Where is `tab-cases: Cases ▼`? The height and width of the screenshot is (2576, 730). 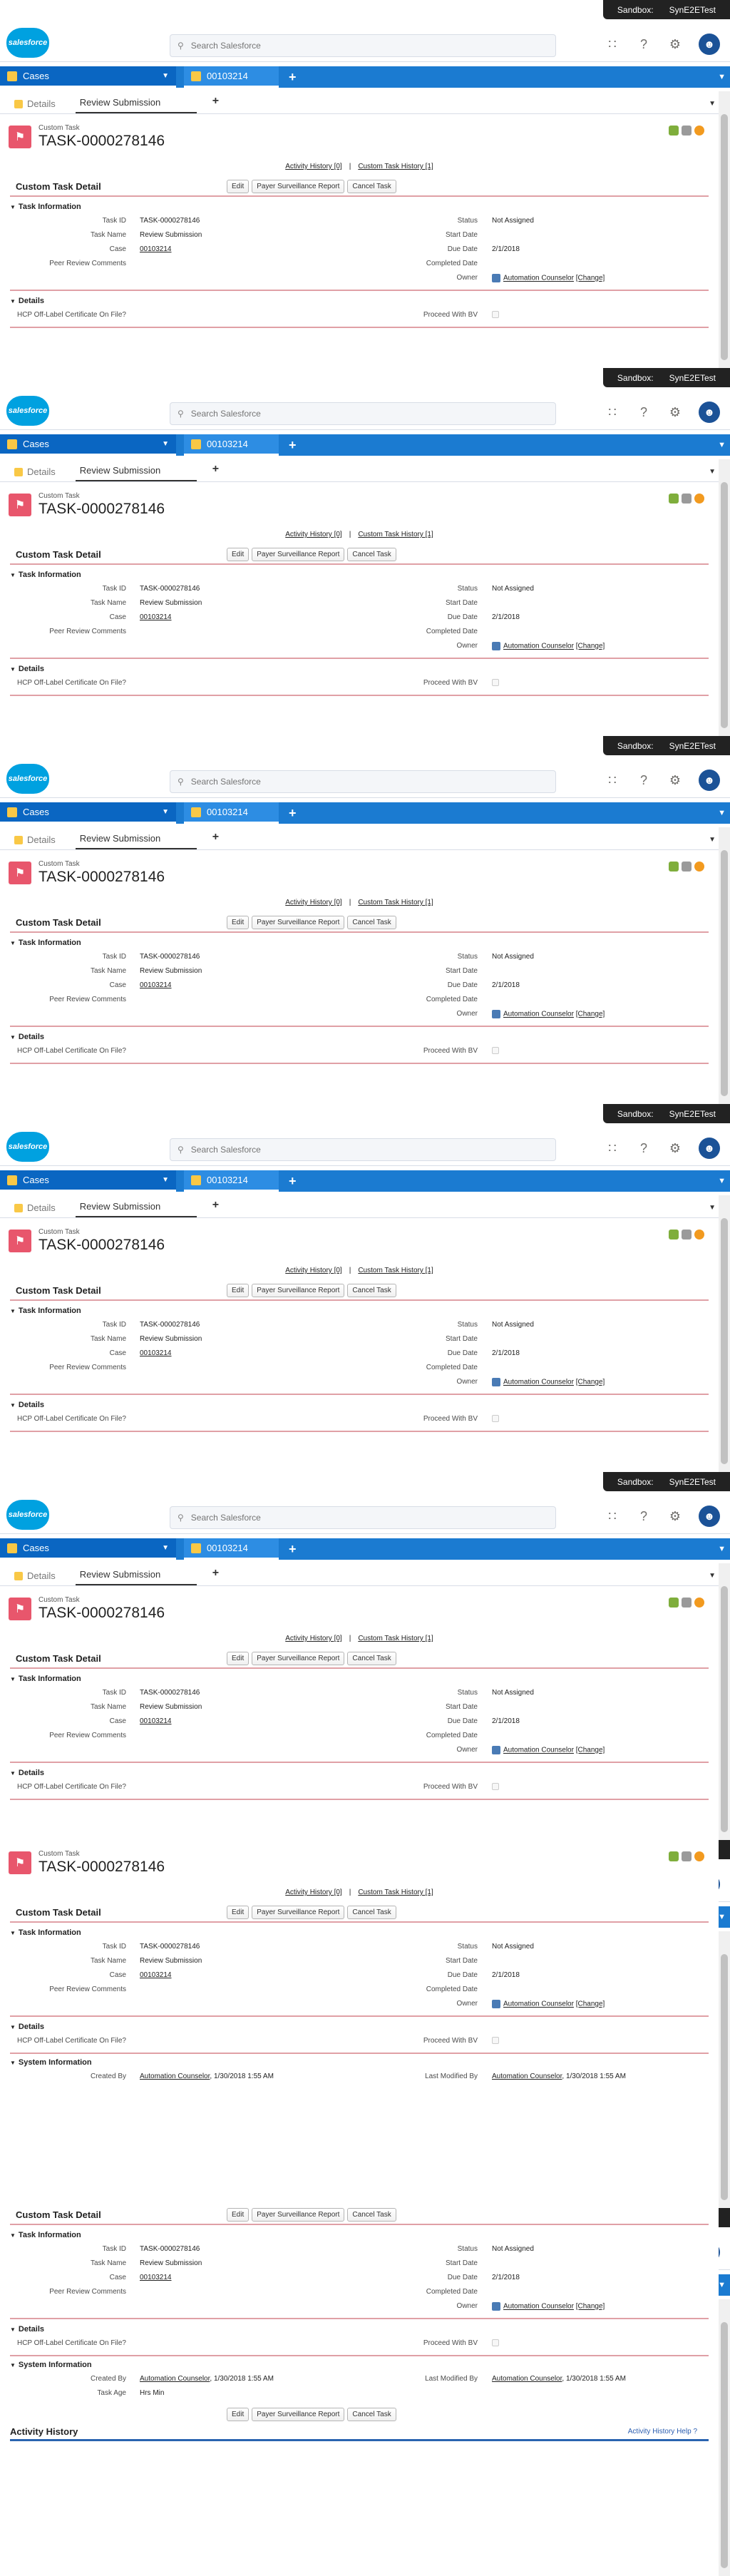 tab-cases: Cases ▼ is located at coordinates (88, 1181).